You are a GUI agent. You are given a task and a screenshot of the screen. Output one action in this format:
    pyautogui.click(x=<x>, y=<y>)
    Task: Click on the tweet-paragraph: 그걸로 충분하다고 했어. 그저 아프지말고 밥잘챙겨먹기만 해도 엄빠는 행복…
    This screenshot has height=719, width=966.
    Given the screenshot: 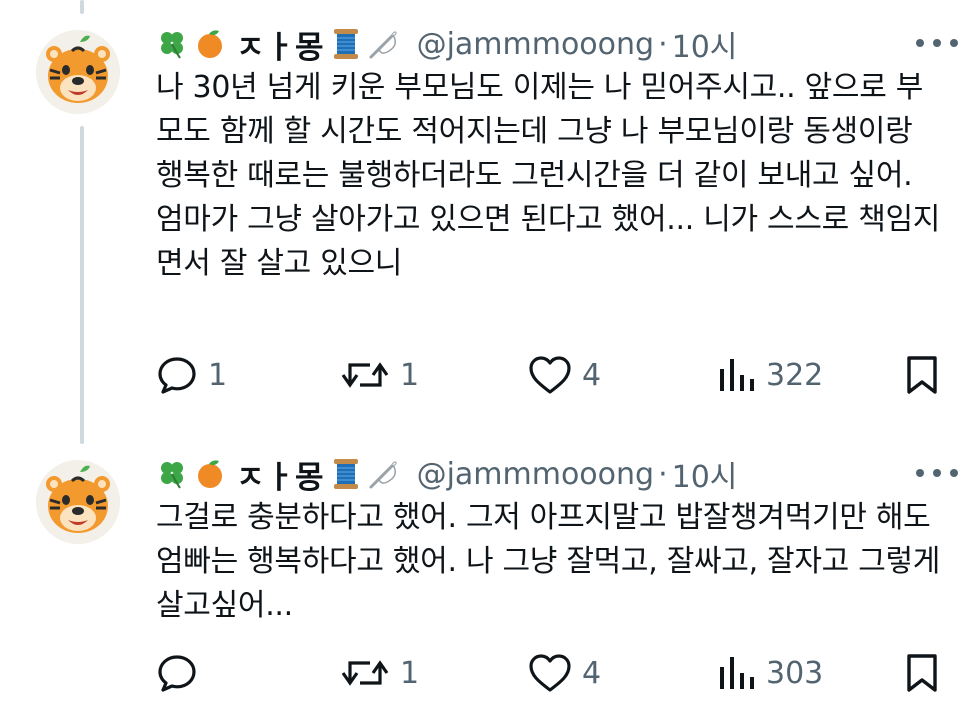 What is the action you would take?
    pyautogui.click(x=548, y=561)
    